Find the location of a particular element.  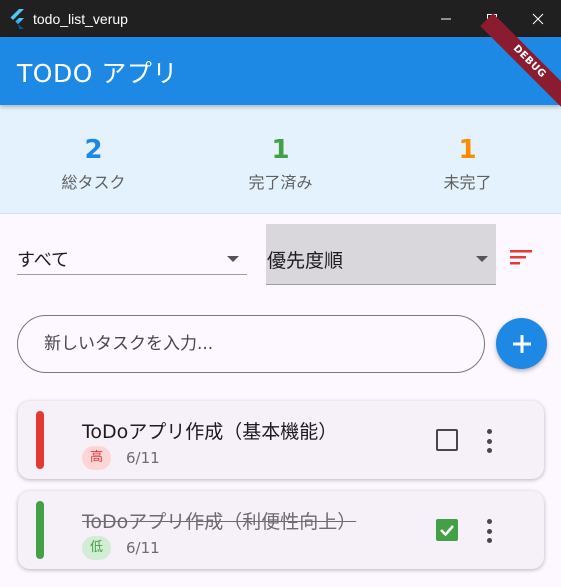

stat-incomplete: 1 未完了 is located at coordinates (467, 159).